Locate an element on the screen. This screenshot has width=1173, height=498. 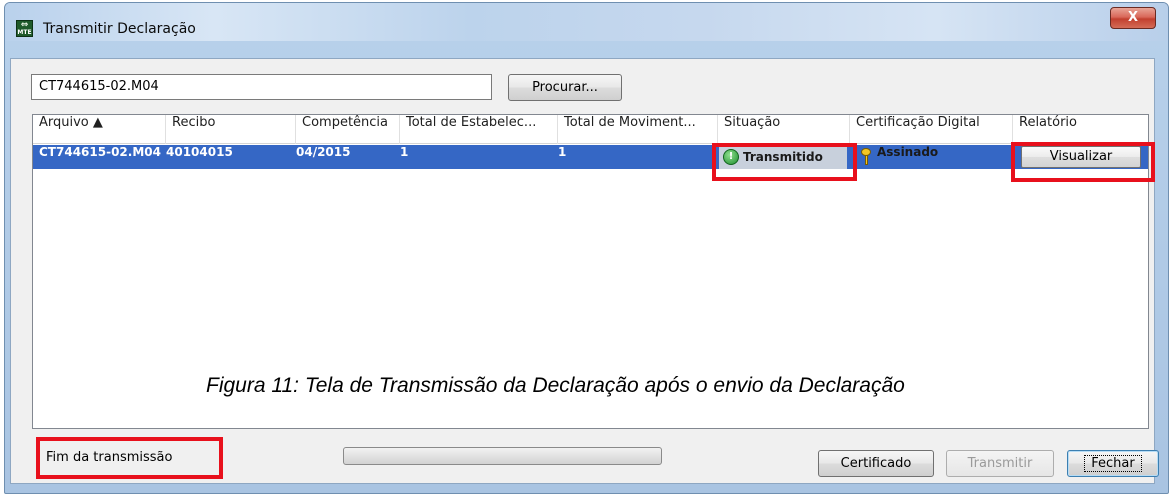
cell-total-movimentacoes: 1 is located at coordinates (562, 152).